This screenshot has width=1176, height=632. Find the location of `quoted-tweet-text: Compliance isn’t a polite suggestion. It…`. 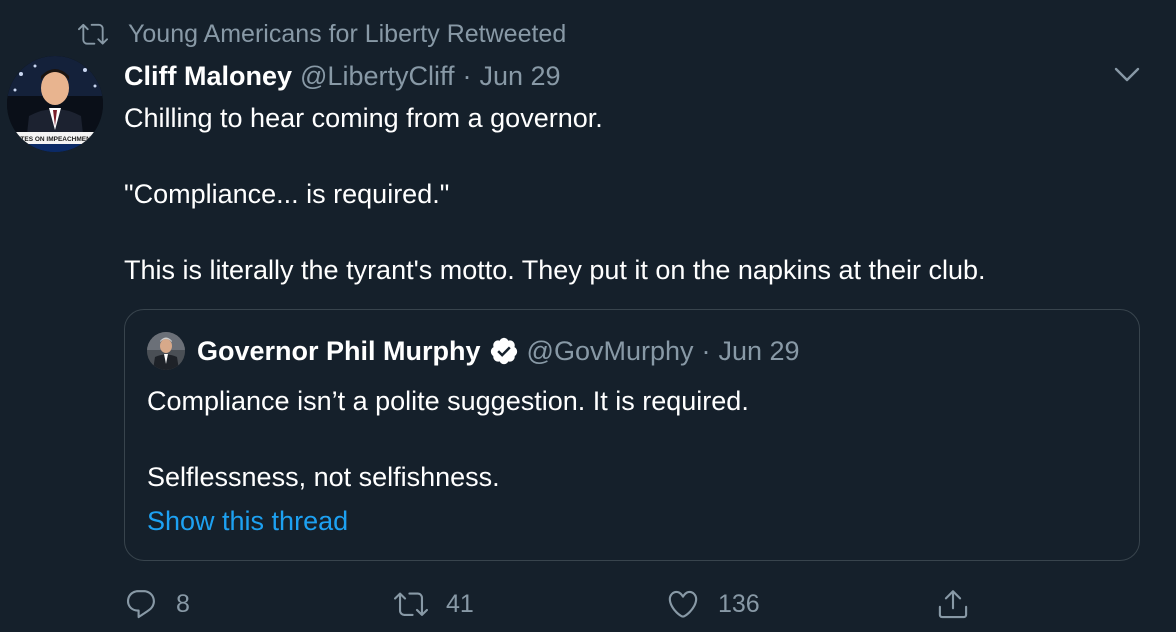

quoted-tweet-text: Compliance isn’t a polite suggestion. It… is located at coordinates (627, 439).